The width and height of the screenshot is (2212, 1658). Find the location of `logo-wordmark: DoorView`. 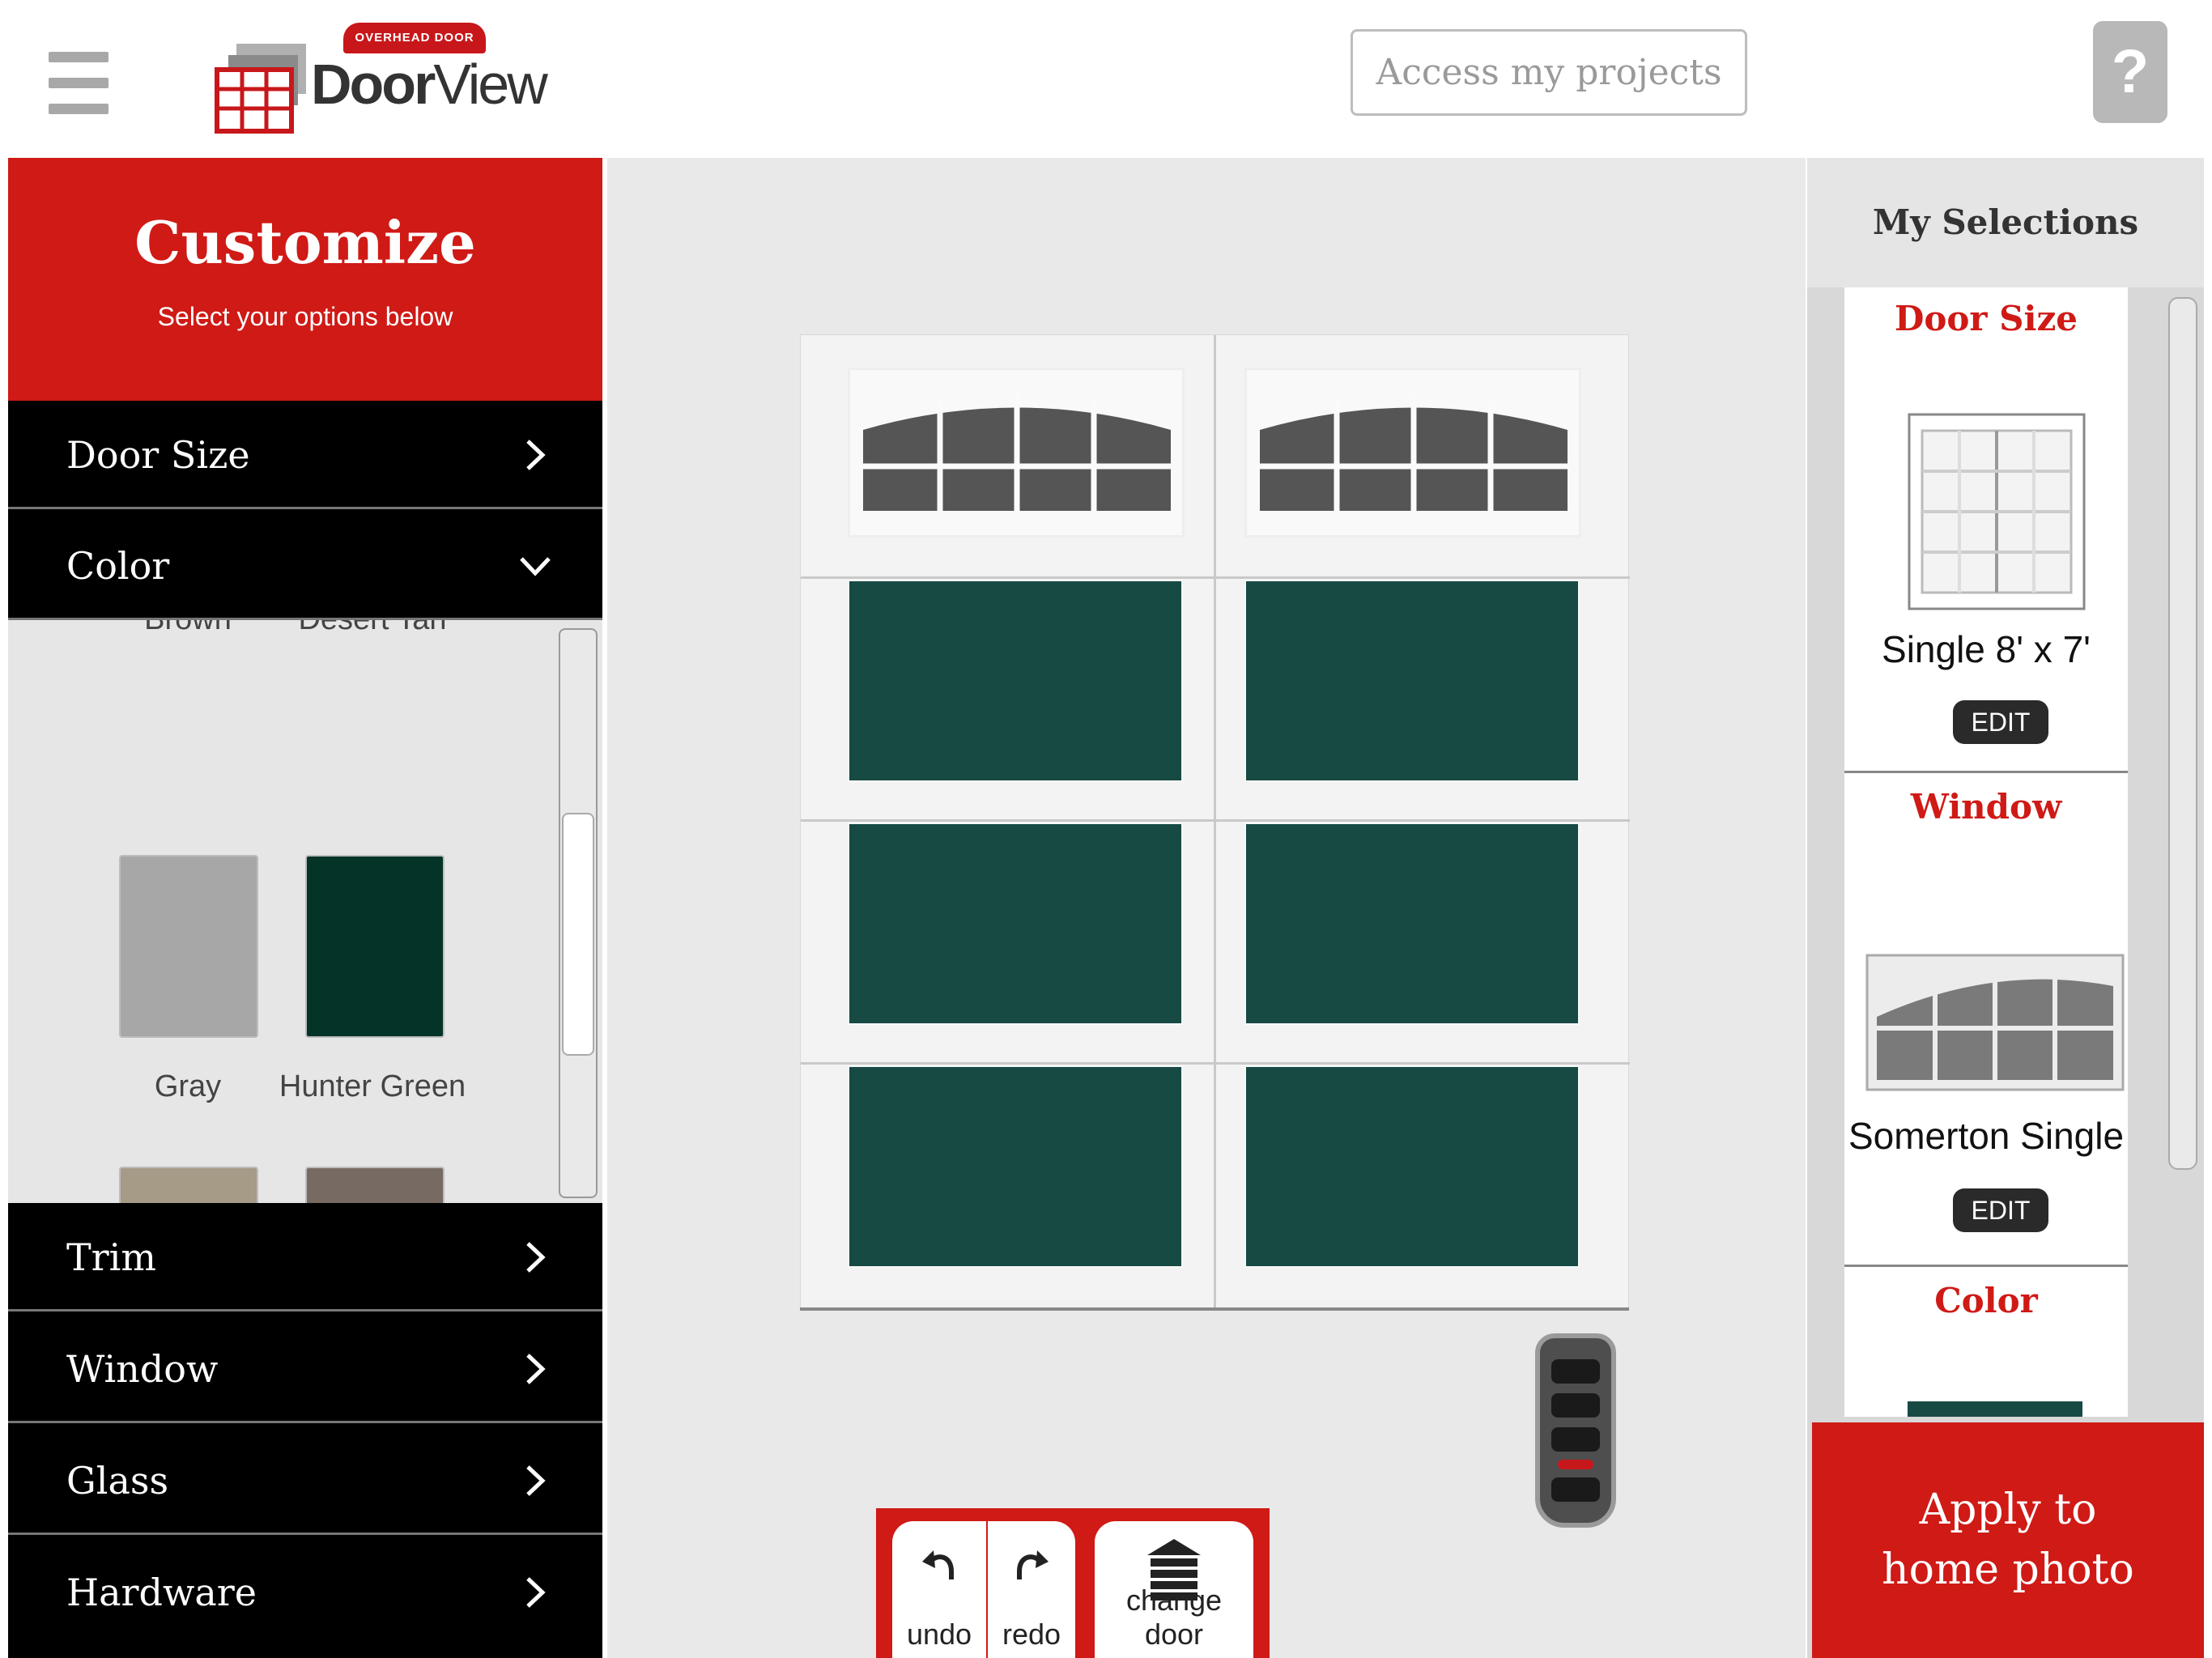

logo-wordmark: DoorView is located at coordinates (430, 84).